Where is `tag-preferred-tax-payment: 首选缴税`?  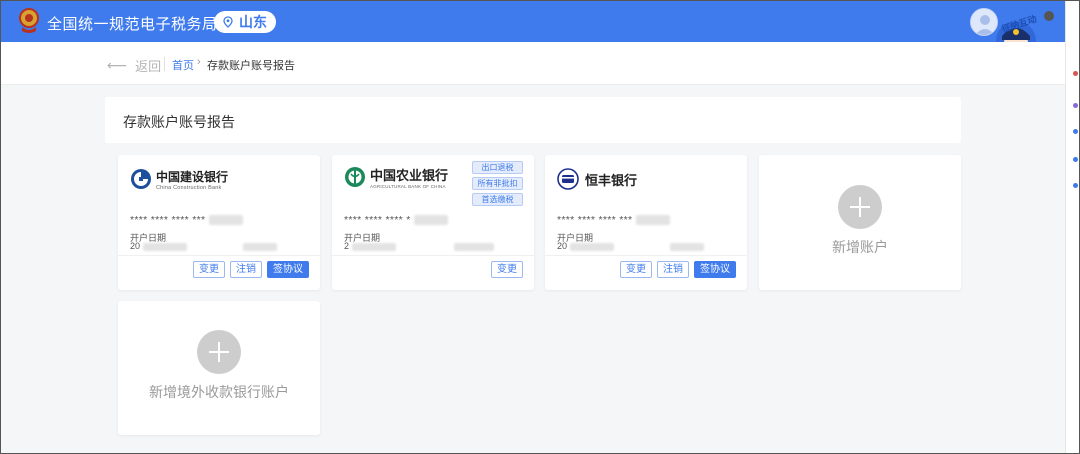
tag-preferred-tax-payment: 首选缴税 is located at coordinates (497, 199).